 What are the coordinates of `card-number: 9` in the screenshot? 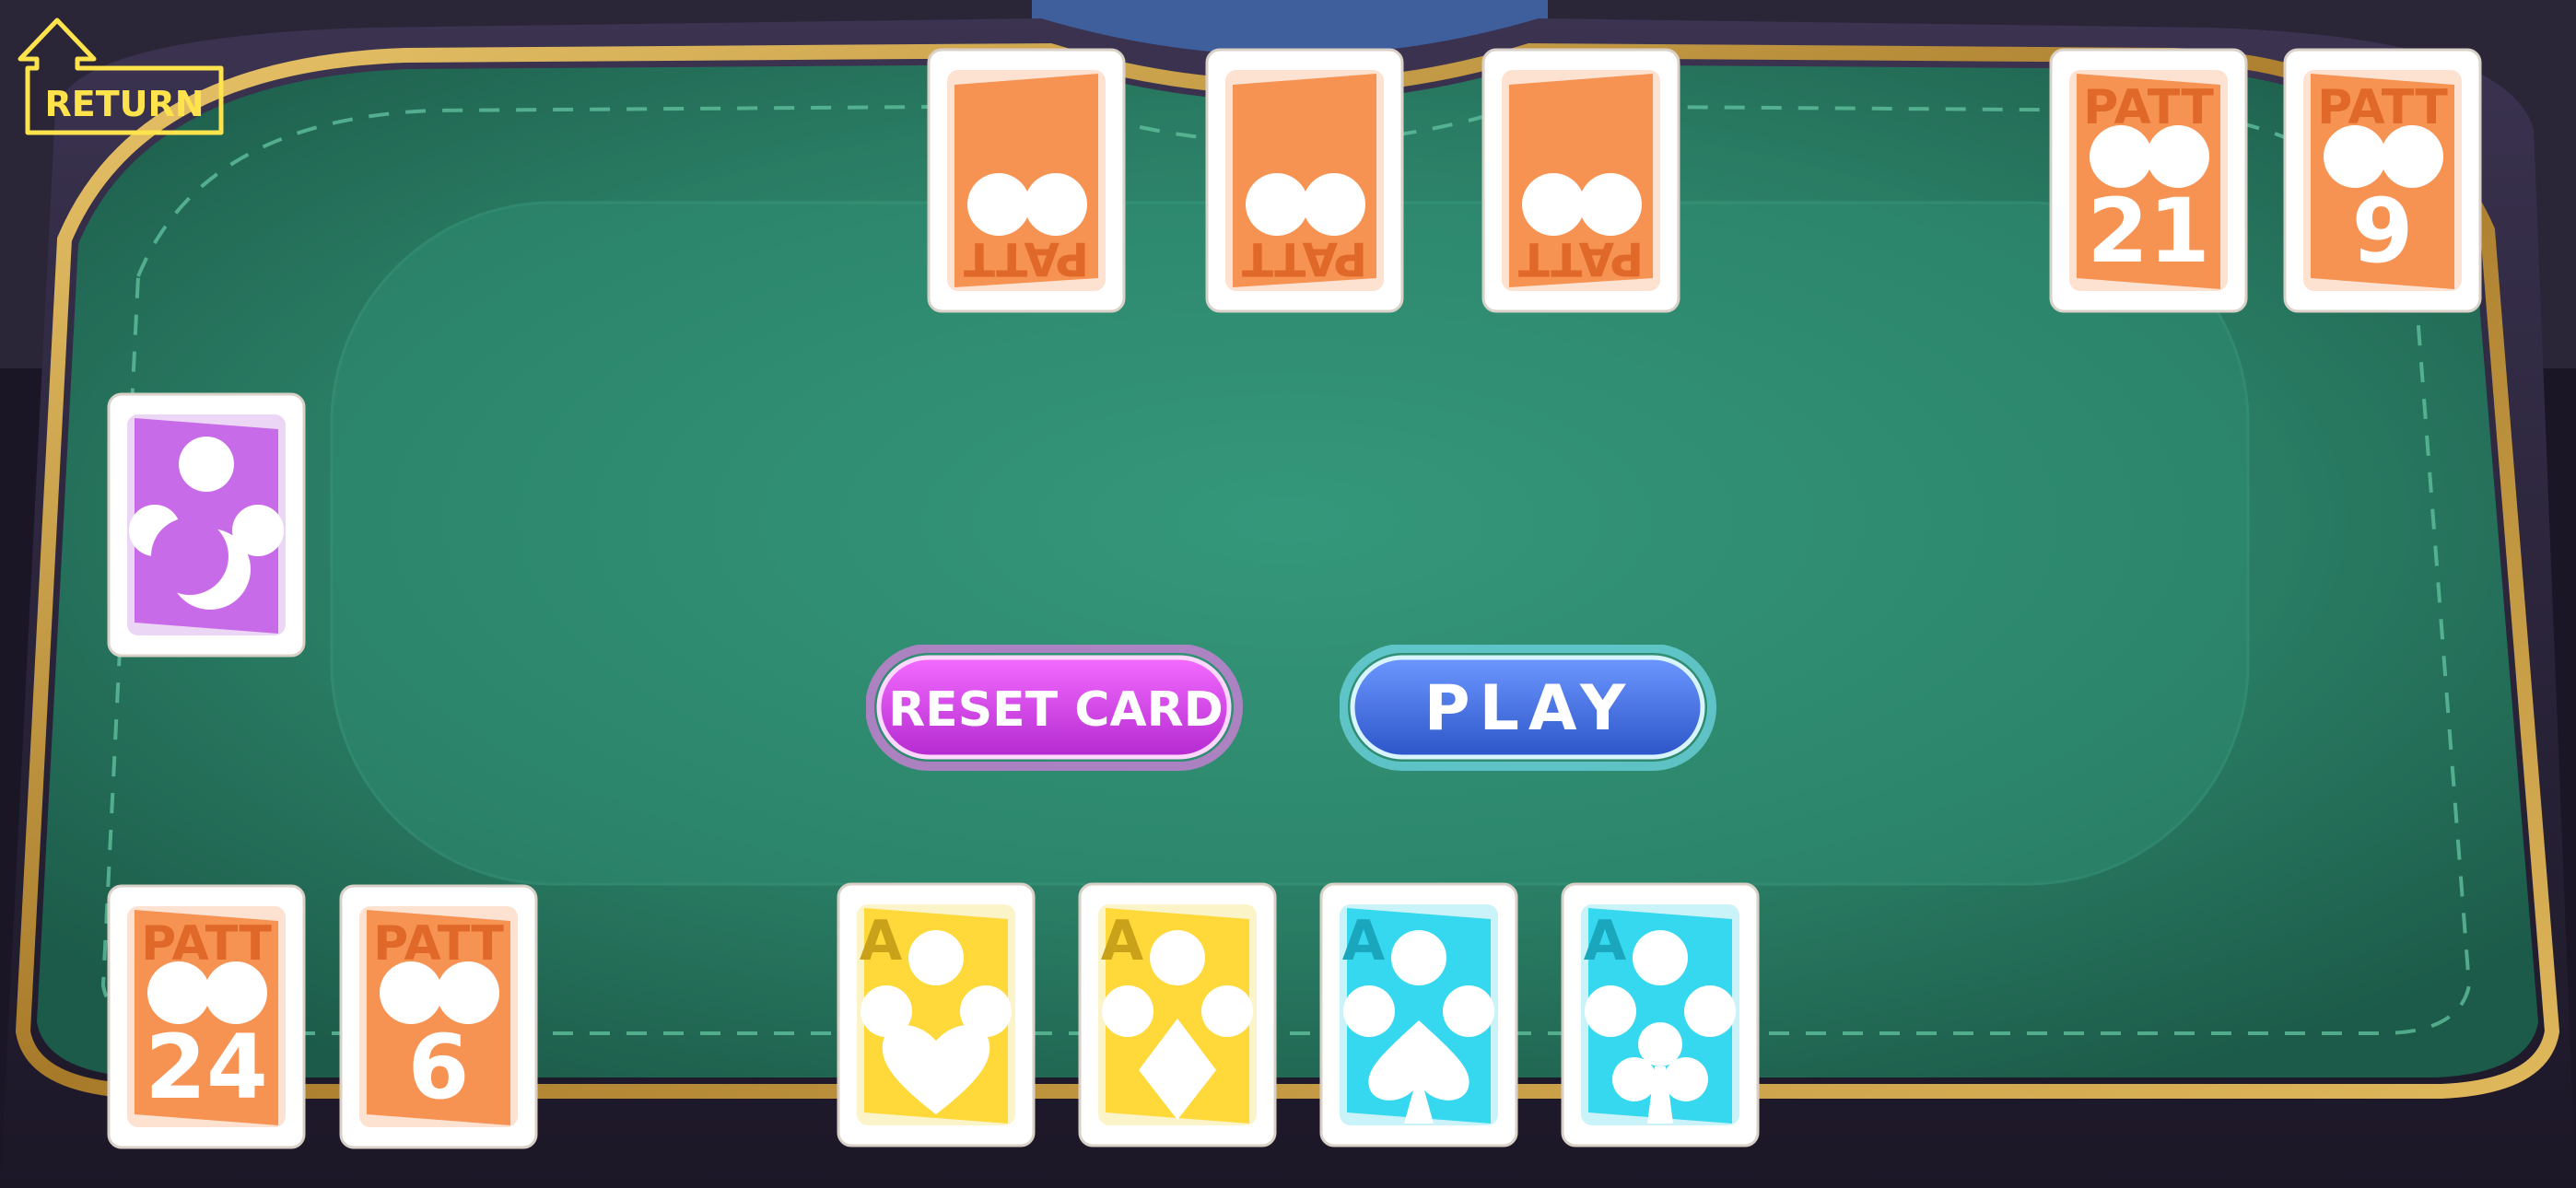 It's located at (2383, 231).